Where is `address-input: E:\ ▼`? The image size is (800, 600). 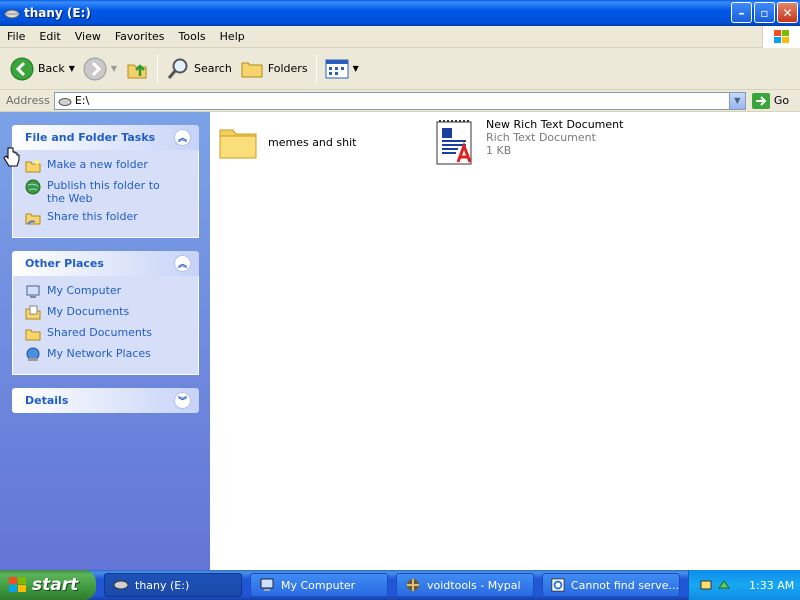 address-input: E:\ ▼ is located at coordinates (399, 100).